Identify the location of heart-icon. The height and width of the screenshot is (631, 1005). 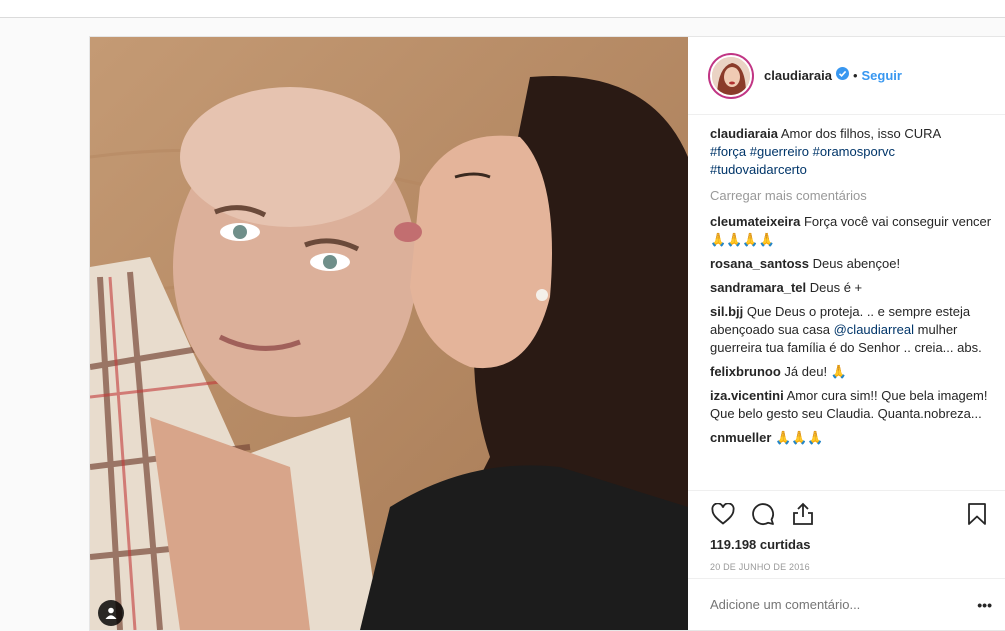
(723, 514).